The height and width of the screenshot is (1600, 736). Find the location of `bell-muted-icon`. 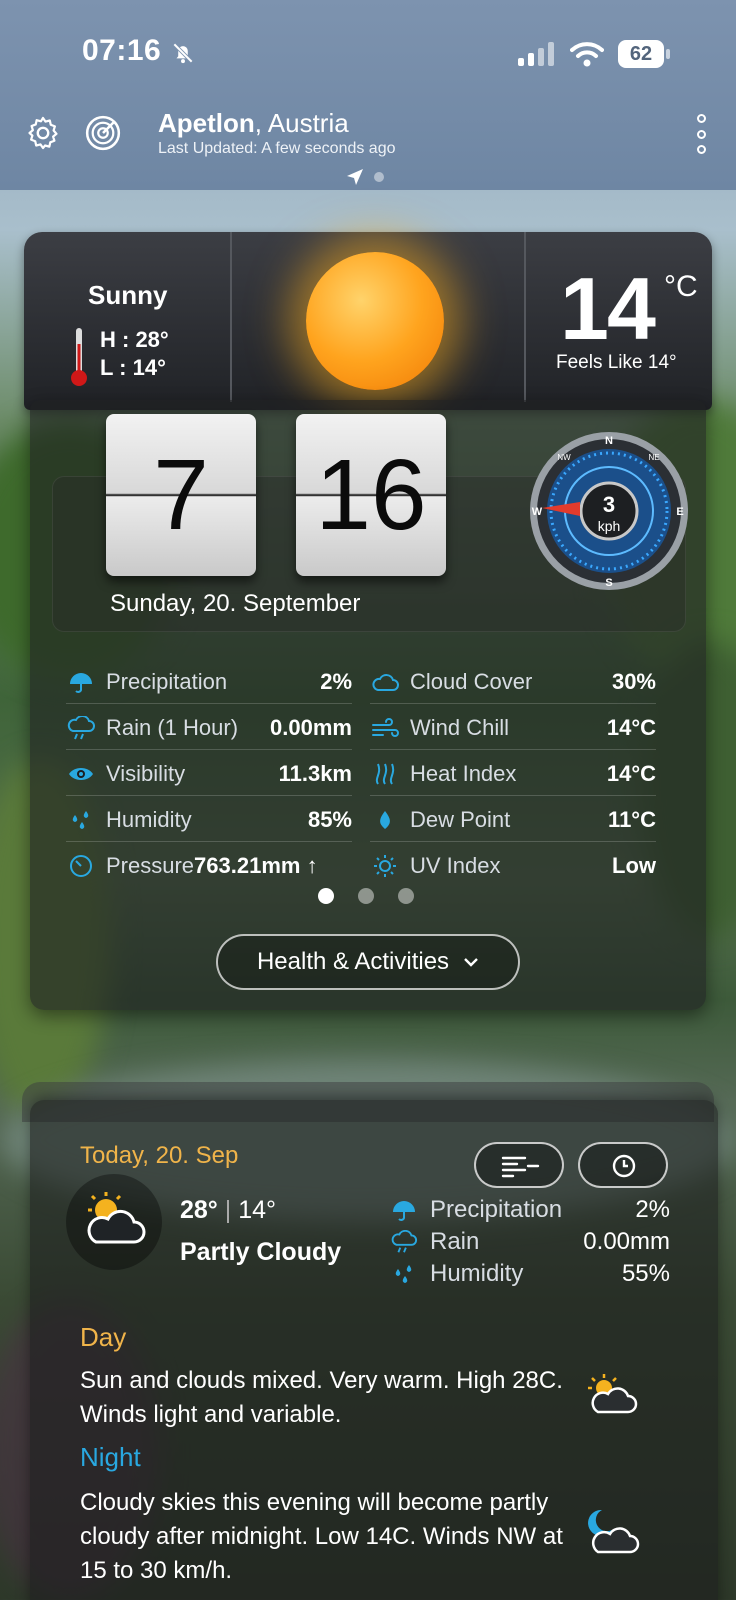

bell-muted-icon is located at coordinates (183, 53).